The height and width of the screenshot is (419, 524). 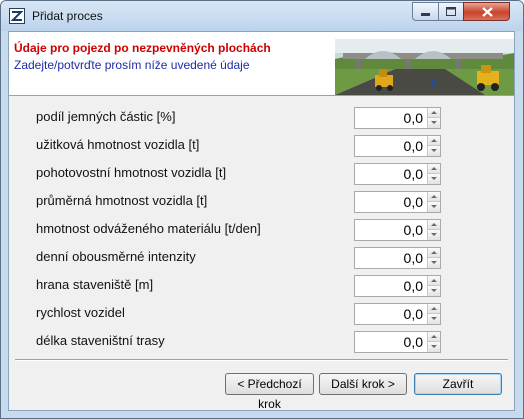 What do you see at coordinates (269, 392) in the screenshot?
I see `previous-step-button: < Předchozí krok` at bounding box center [269, 392].